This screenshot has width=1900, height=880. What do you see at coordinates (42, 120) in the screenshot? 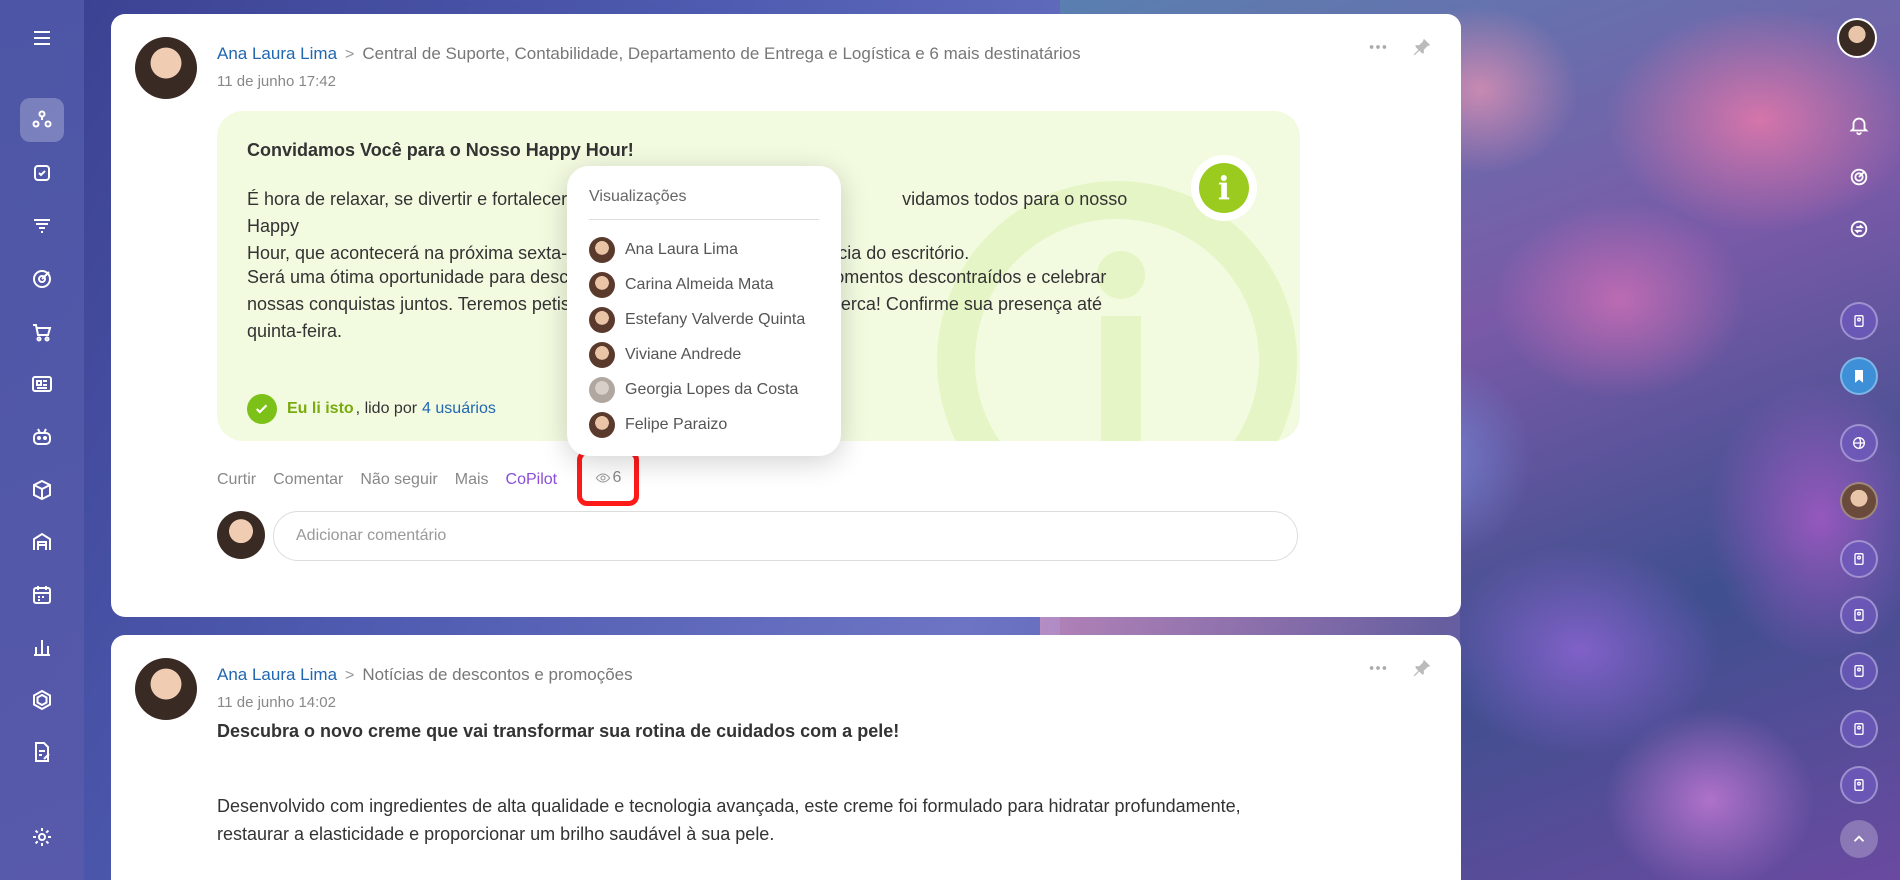
I see `feed-icon` at bounding box center [42, 120].